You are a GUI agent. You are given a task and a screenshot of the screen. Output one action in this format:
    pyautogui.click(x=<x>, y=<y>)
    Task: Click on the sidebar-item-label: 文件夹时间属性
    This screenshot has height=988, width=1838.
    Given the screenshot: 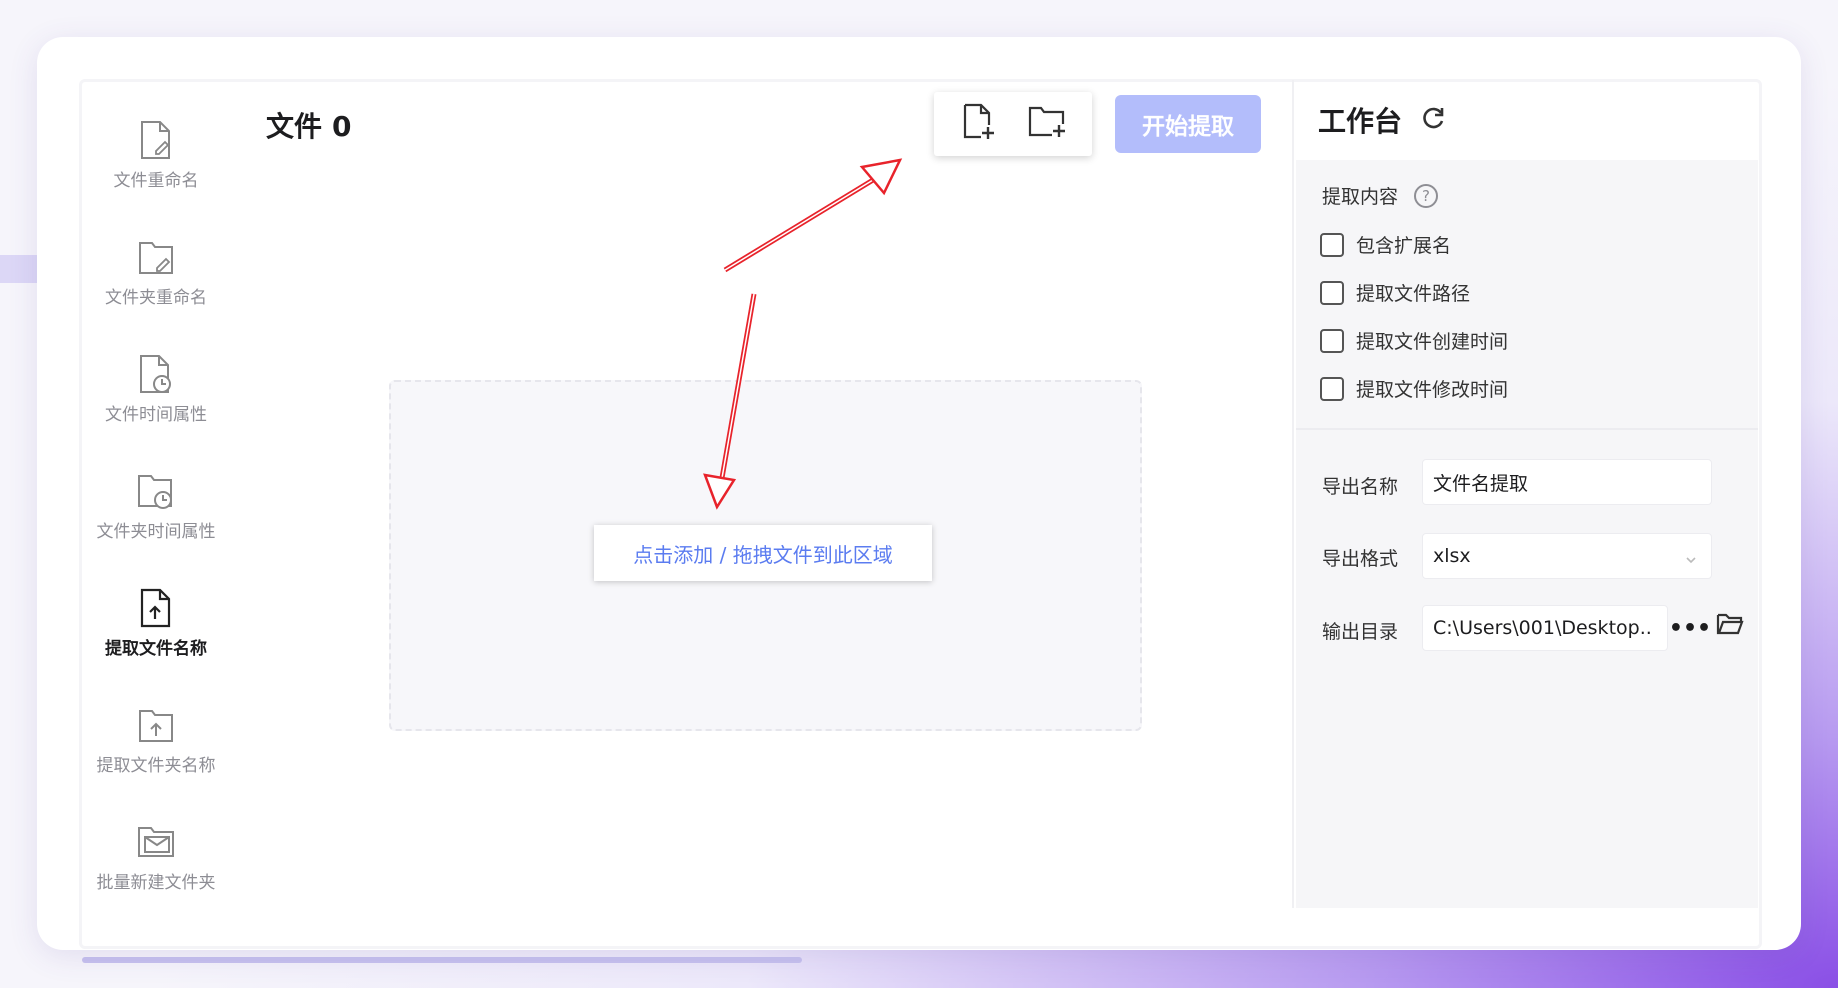 What is the action you would take?
    pyautogui.click(x=156, y=532)
    